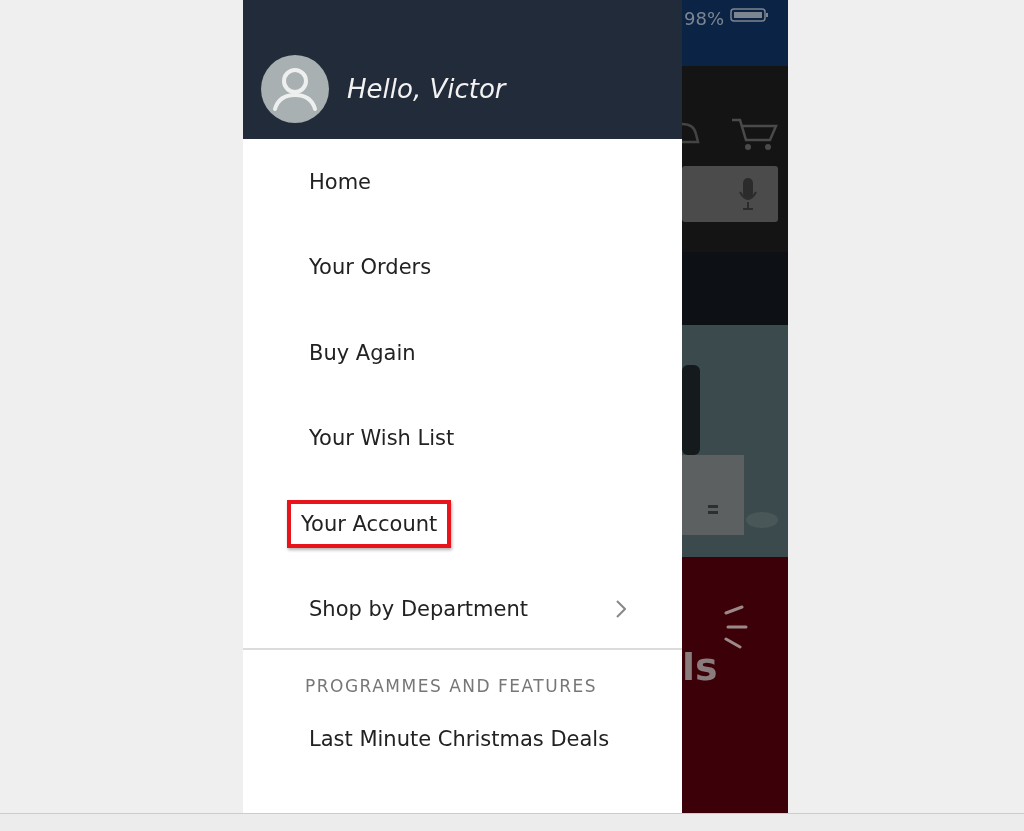 The height and width of the screenshot is (831, 1024). I want to click on banner-text: ls, so click(700, 667).